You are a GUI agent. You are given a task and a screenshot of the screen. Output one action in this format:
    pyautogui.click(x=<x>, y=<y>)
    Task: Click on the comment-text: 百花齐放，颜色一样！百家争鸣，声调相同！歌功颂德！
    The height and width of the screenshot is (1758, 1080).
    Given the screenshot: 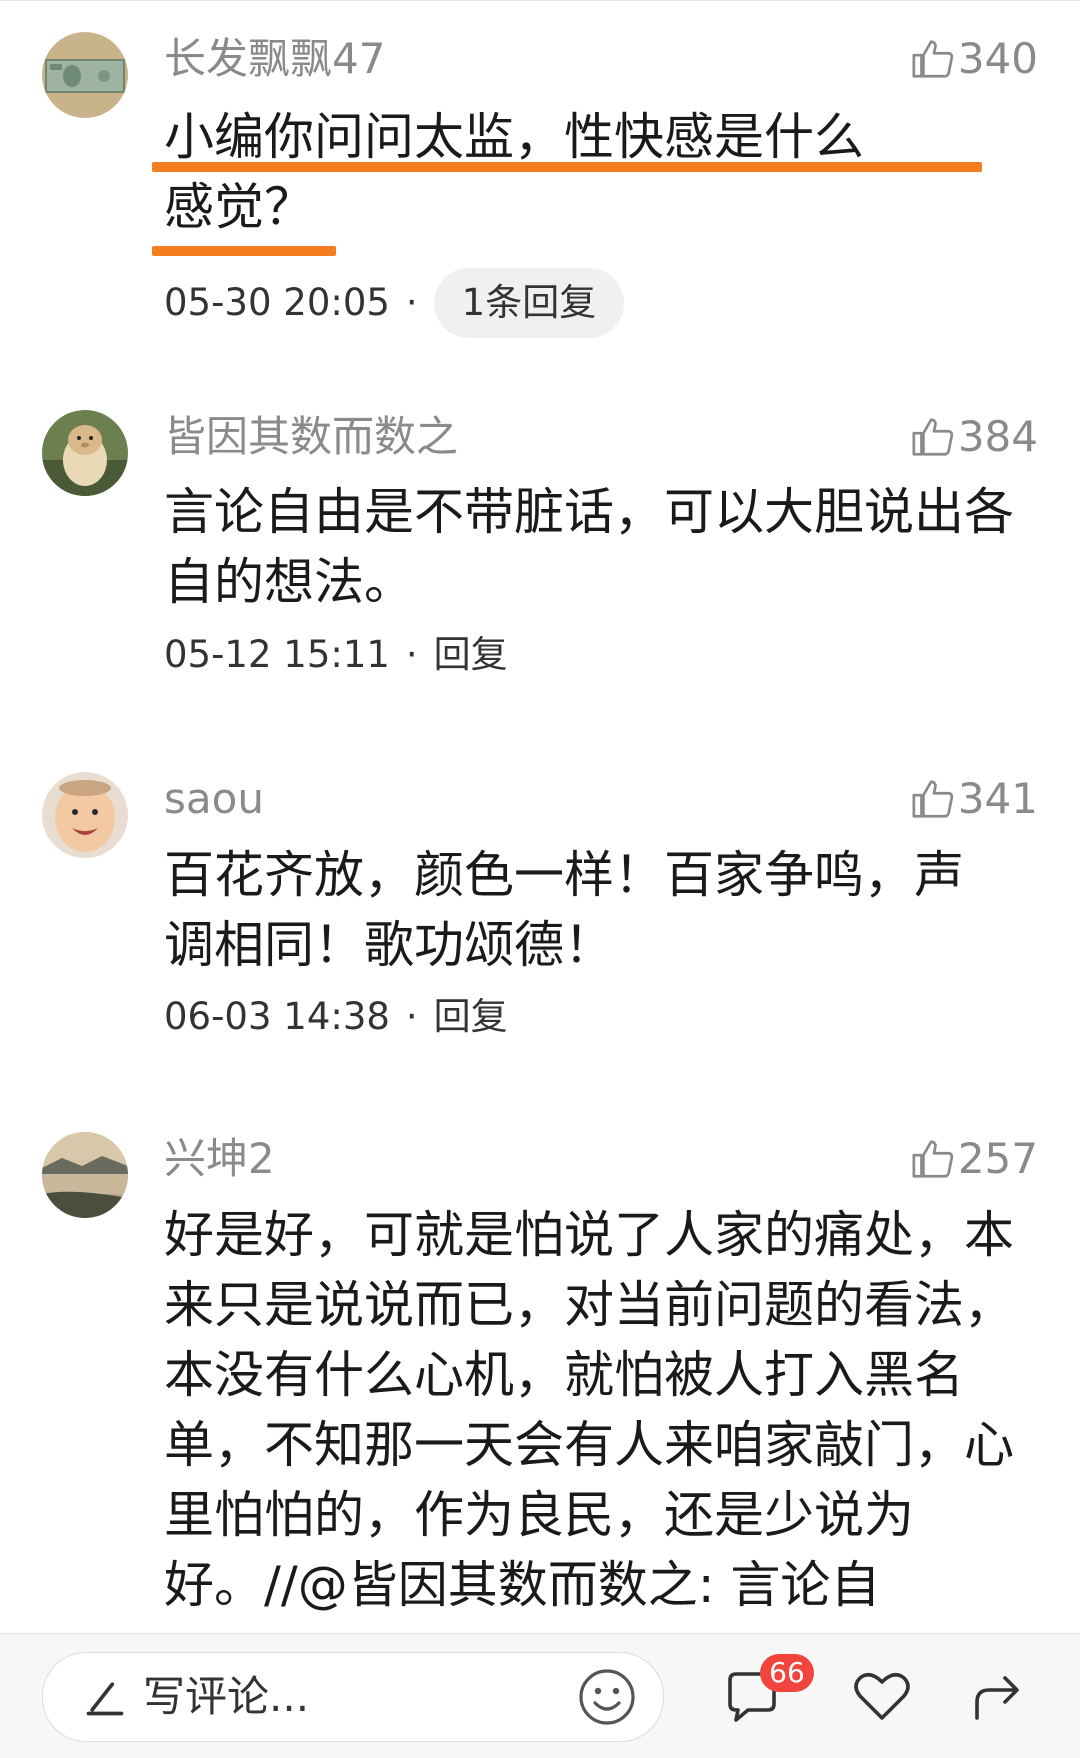 What is the action you would take?
    pyautogui.click(x=564, y=910)
    